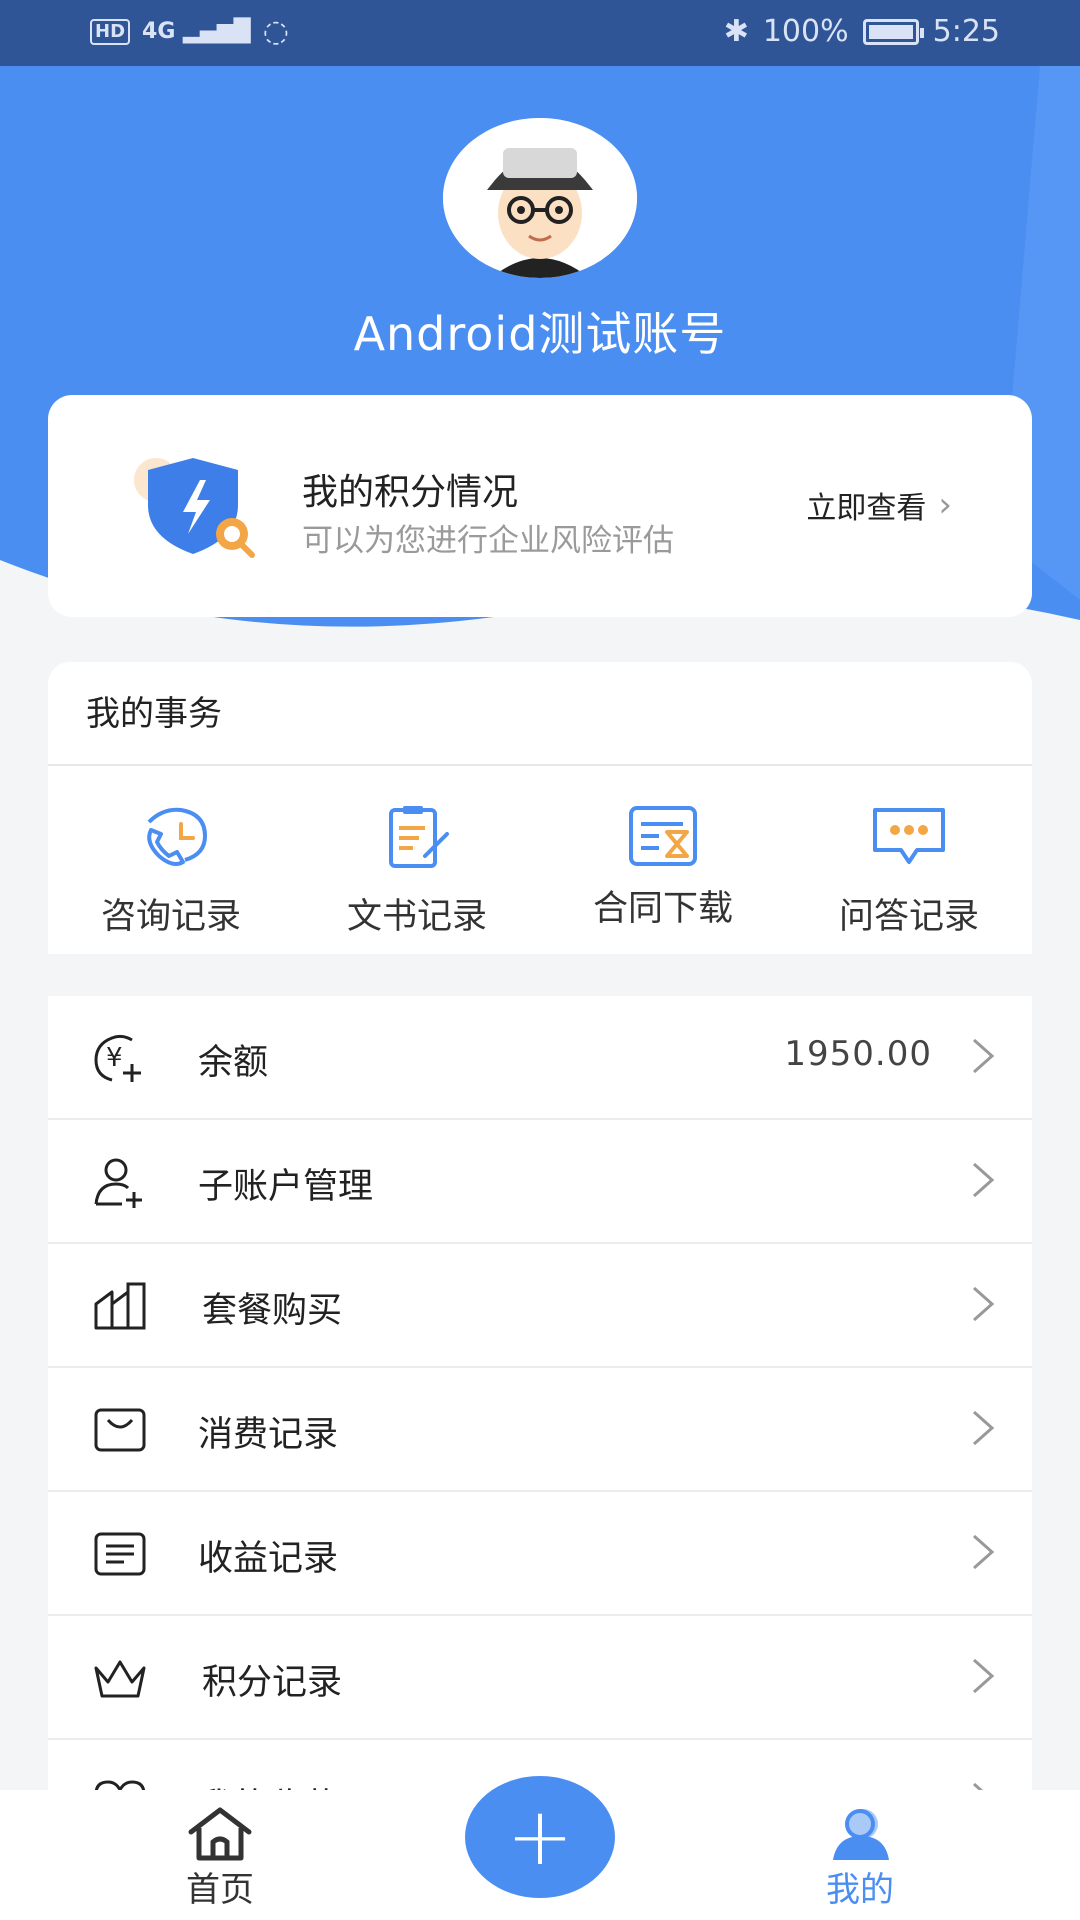 This screenshot has width=1080, height=1920. I want to click on task-contract-download: 合同下载, so click(663, 860).